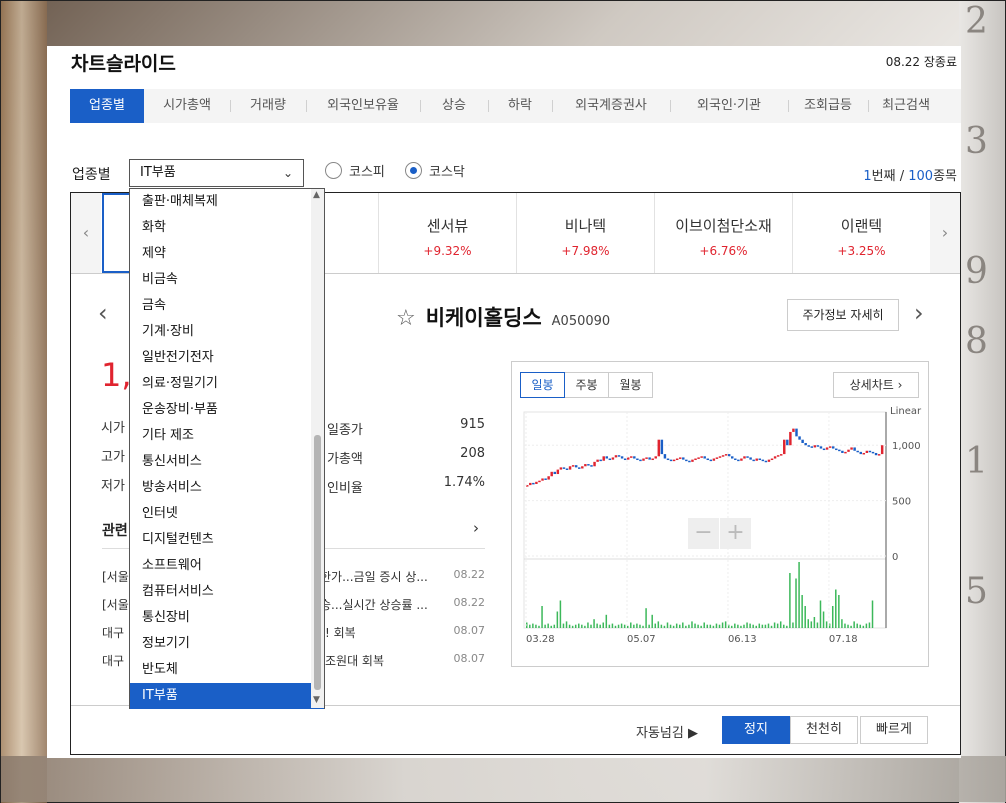 Image resolution: width=1006 pixels, height=803 pixels. Describe the element at coordinates (316, 700) in the screenshot. I see `scroll-down-icon: ▼` at that location.